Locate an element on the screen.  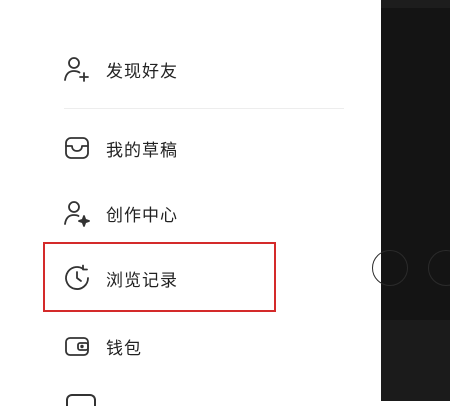
drafts-tray-icon is located at coordinates (77, 148).